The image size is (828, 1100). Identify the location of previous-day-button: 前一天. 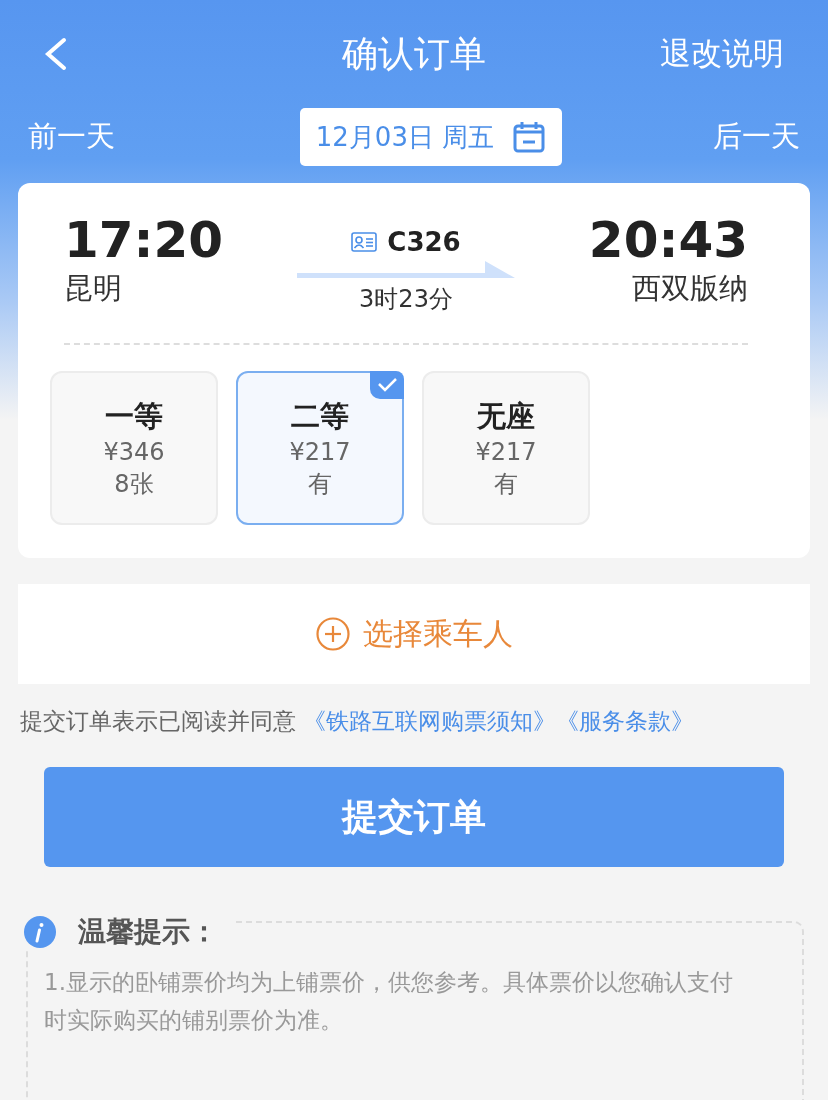
(71, 137).